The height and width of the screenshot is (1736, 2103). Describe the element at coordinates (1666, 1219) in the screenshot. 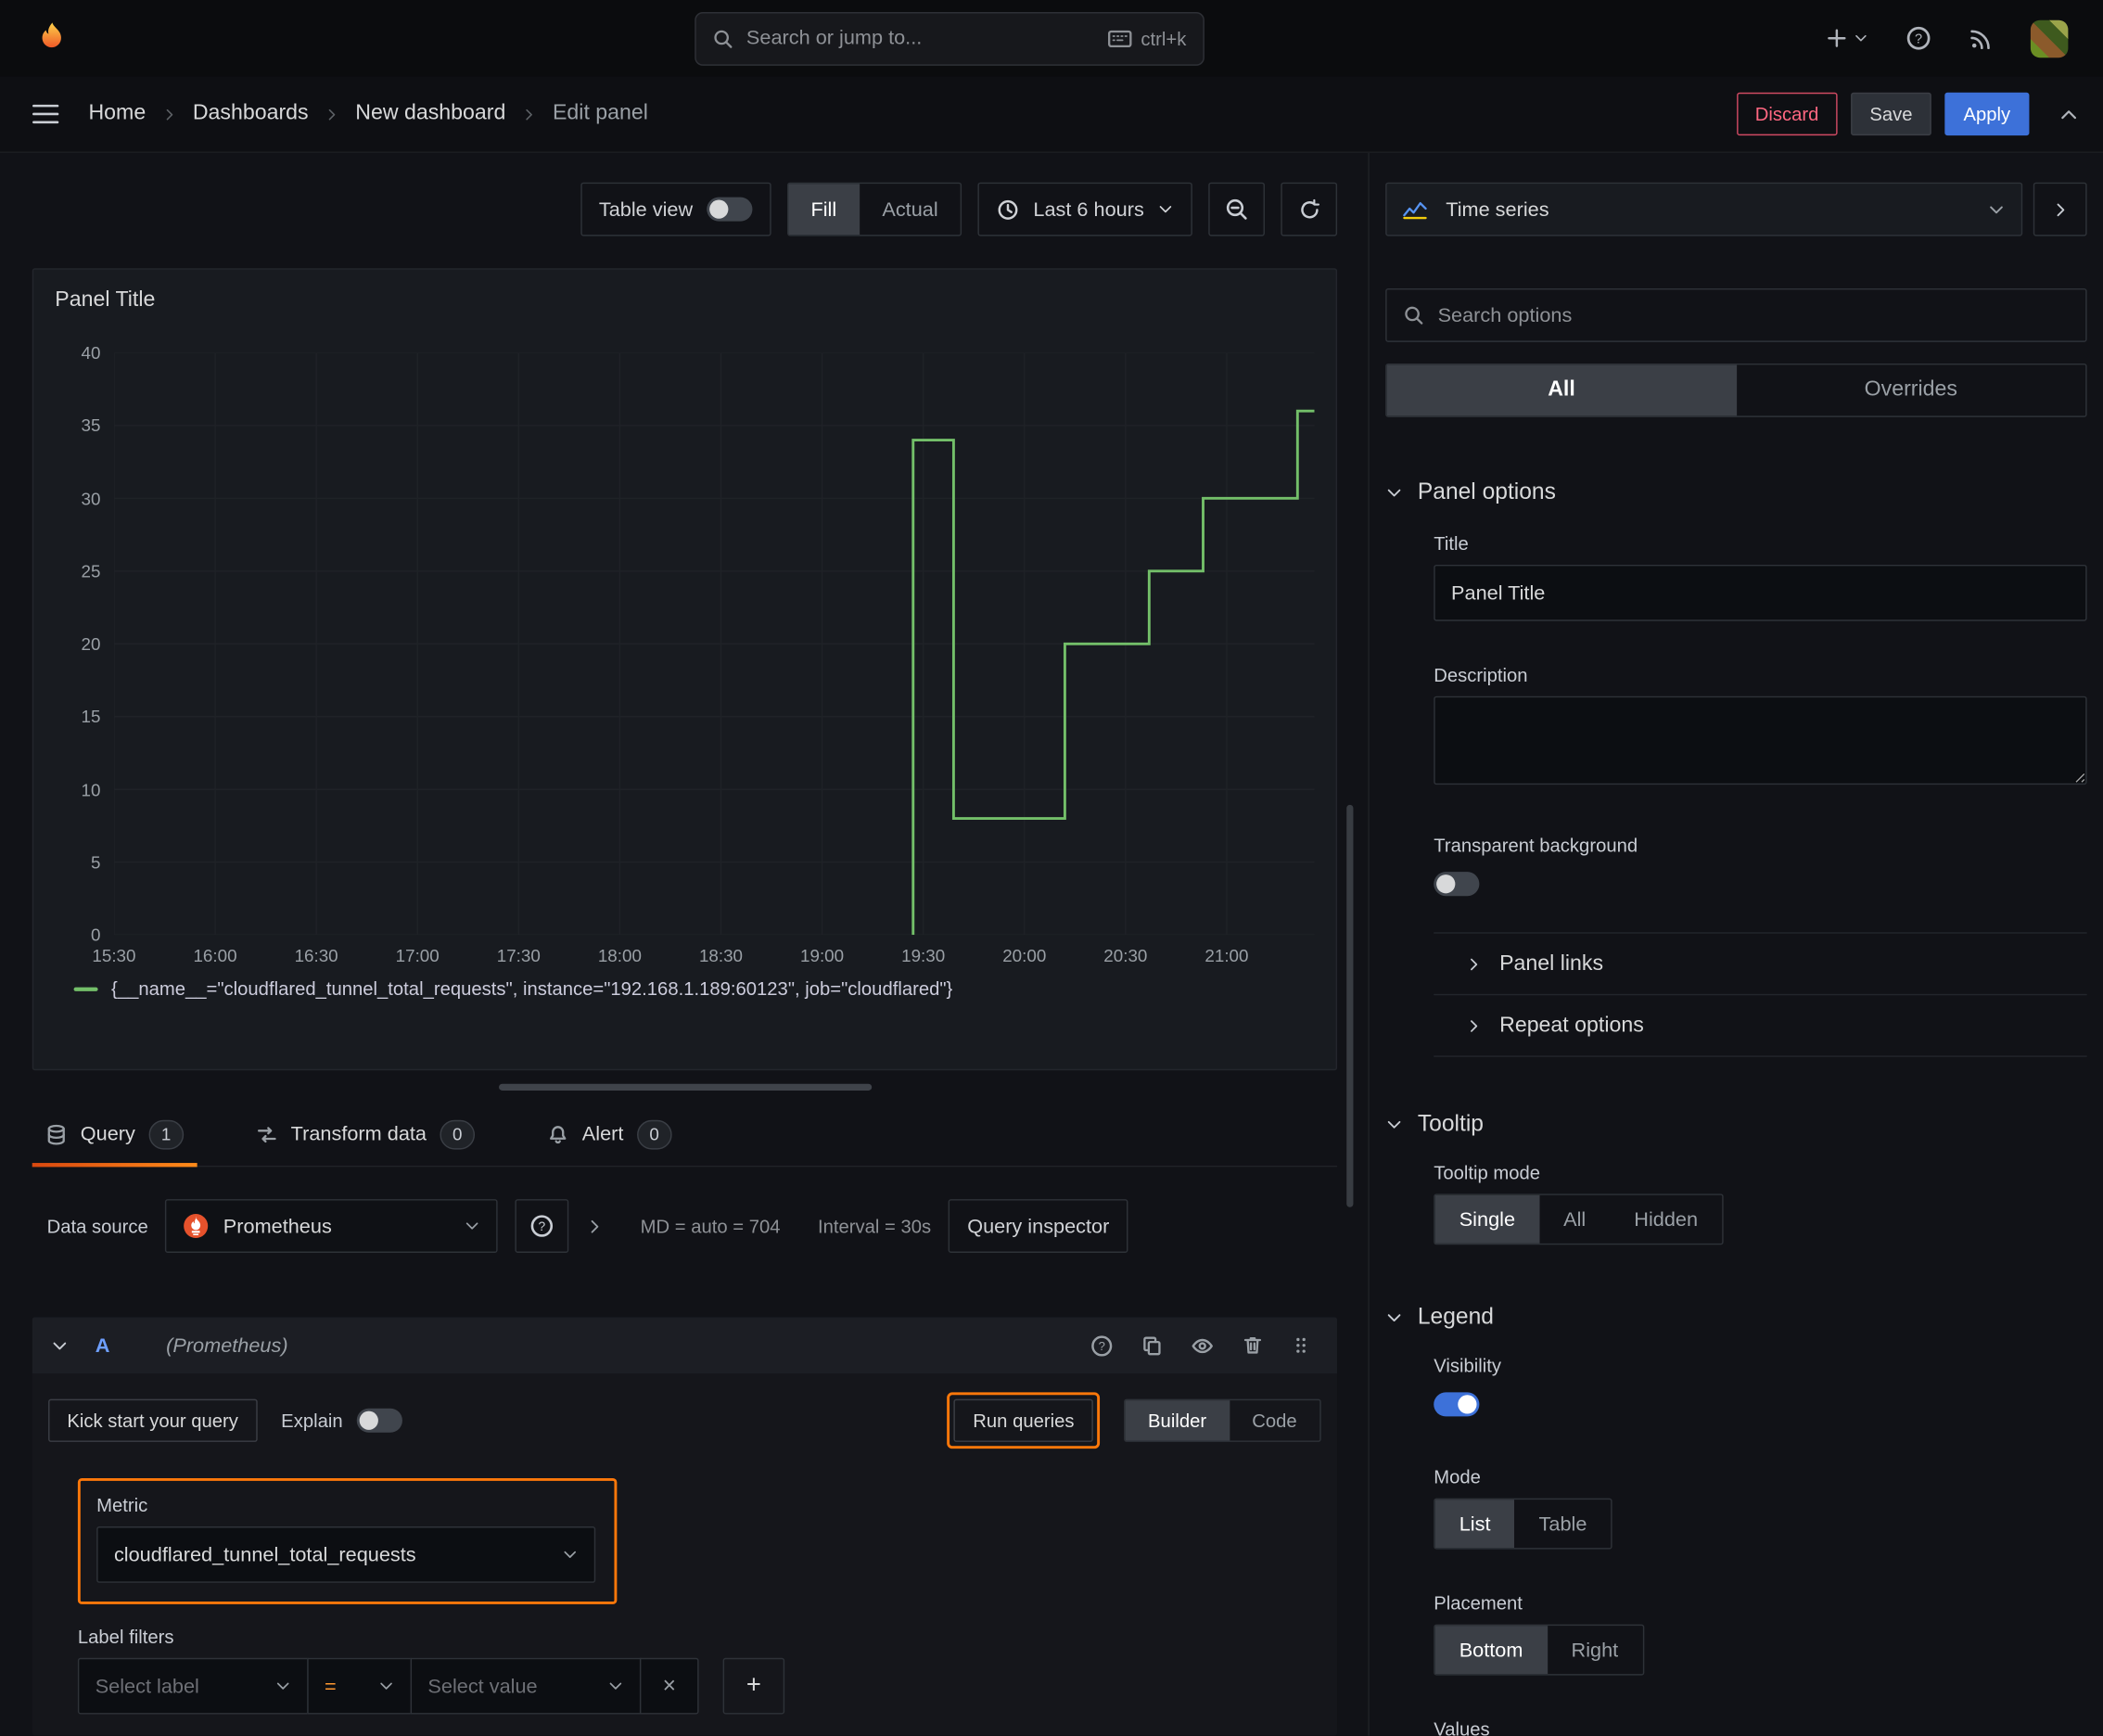

I see `tooltip-mode-hidden: Hidden` at that location.